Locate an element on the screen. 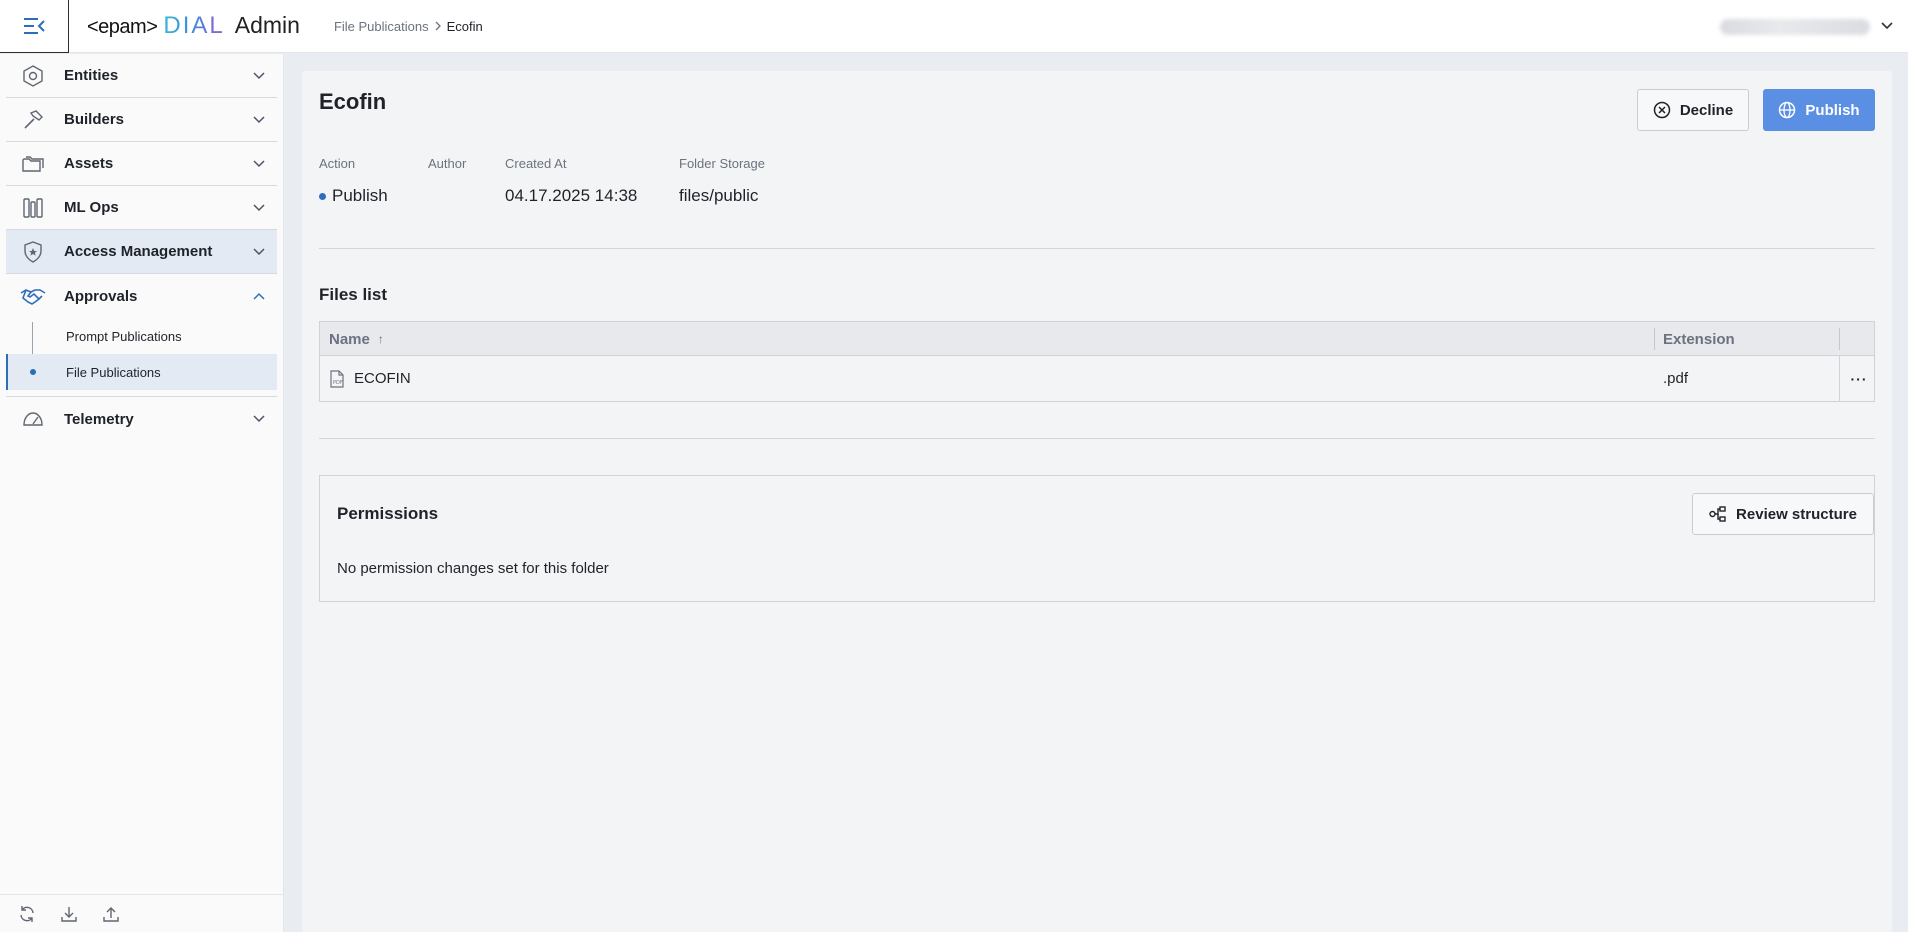 This screenshot has width=1908, height=932. sidebar-item-entities: Entities is located at coordinates (141, 76).